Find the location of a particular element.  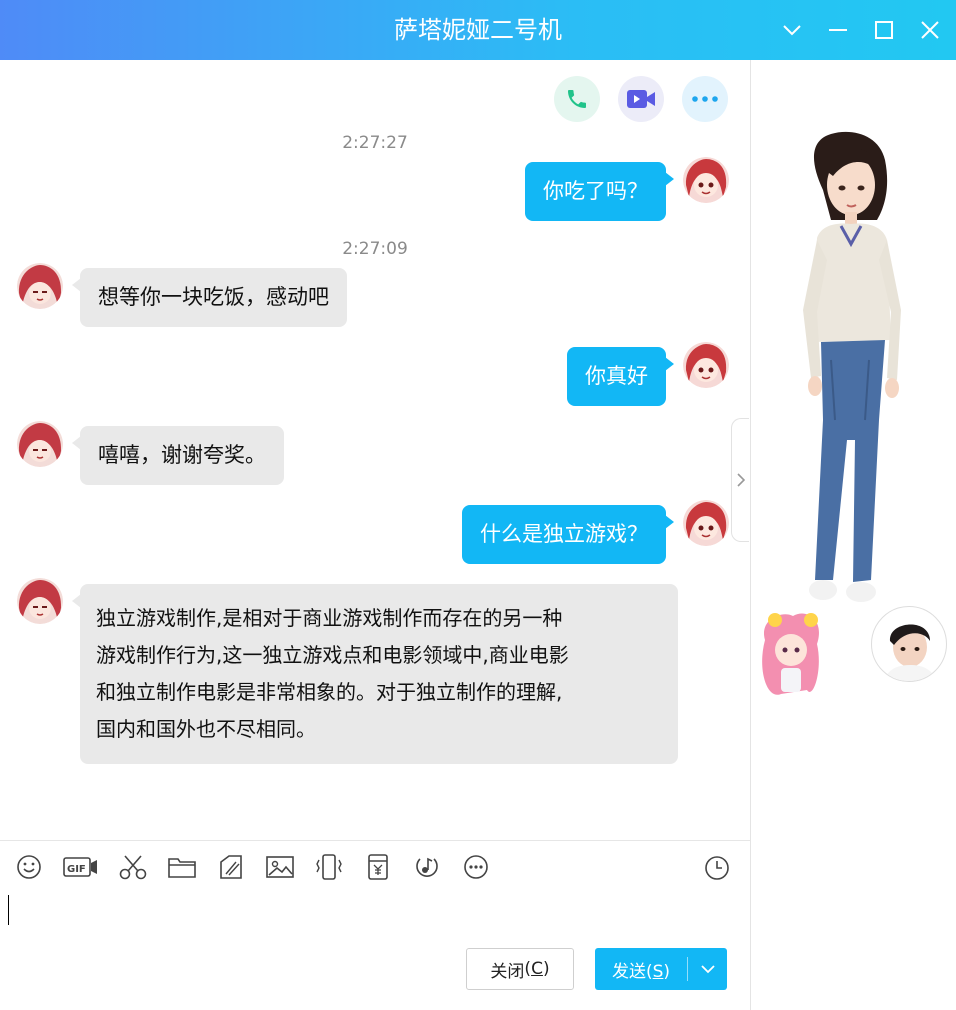

more-tools-icon is located at coordinates (476, 867).